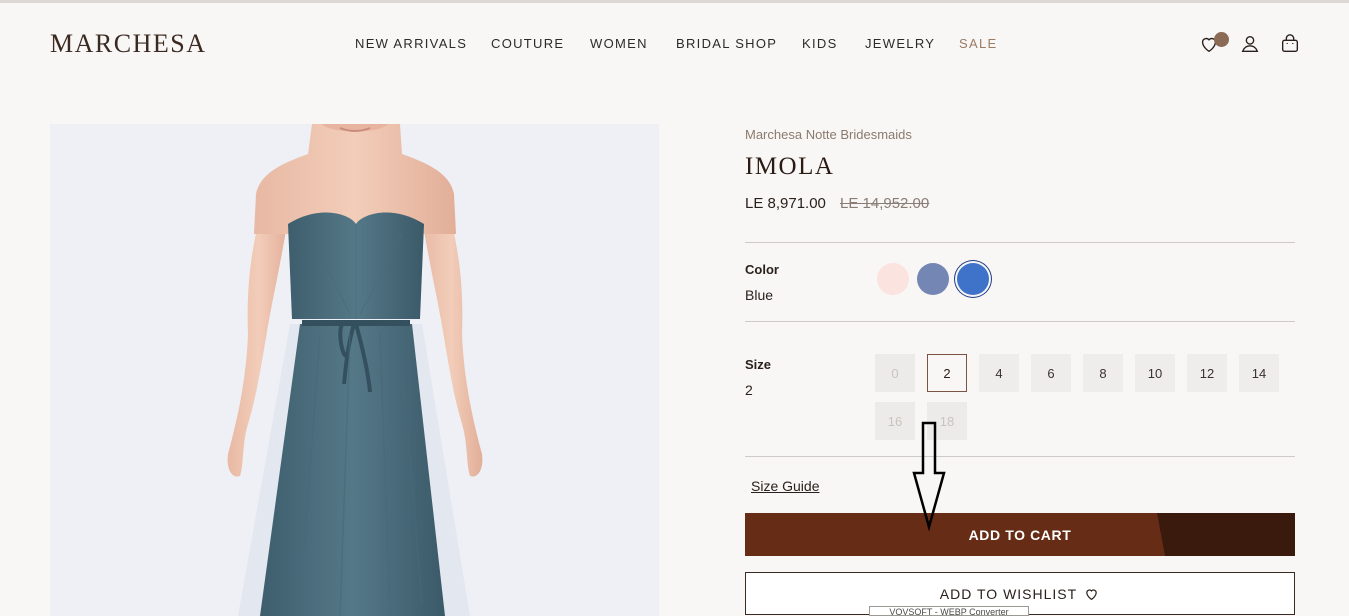 Image resolution: width=1349 pixels, height=616 pixels. I want to click on size-label: Size, so click(758, 364).